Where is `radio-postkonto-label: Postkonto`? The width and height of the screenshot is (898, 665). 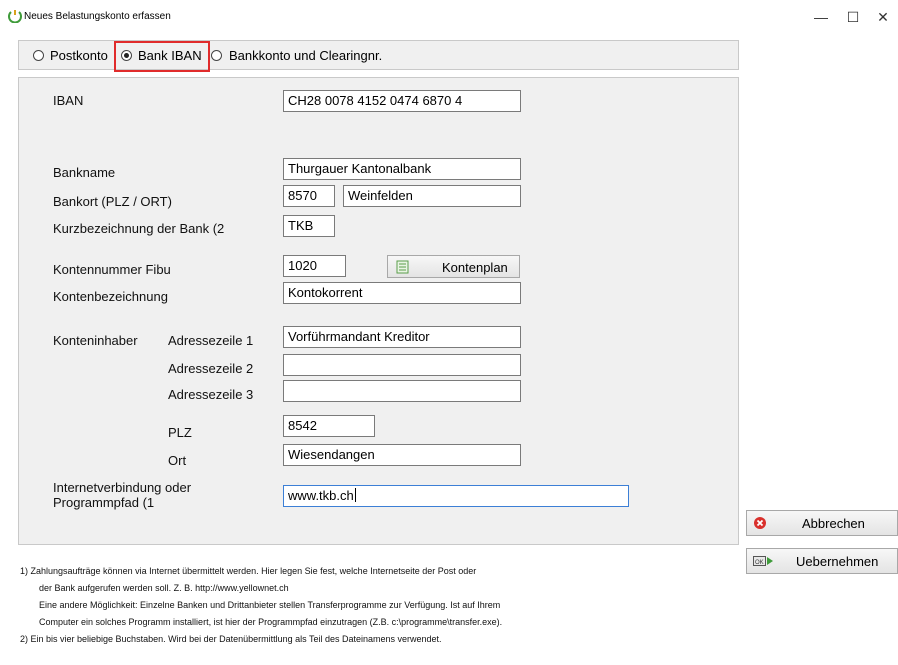 radio-postkonto-label: Postkonto is located at coordinates (79, 55).